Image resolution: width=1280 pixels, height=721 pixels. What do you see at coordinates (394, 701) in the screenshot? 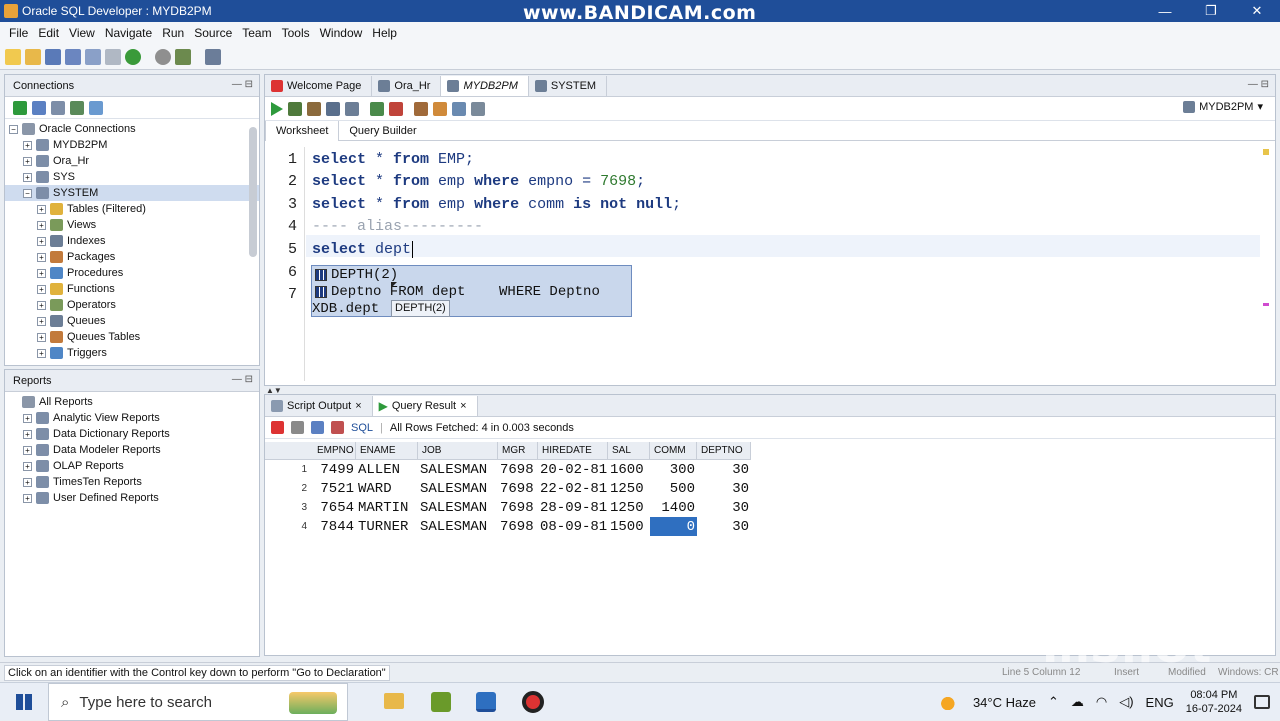
I see `file-explorer-icon` at bounding box center [394, 701].